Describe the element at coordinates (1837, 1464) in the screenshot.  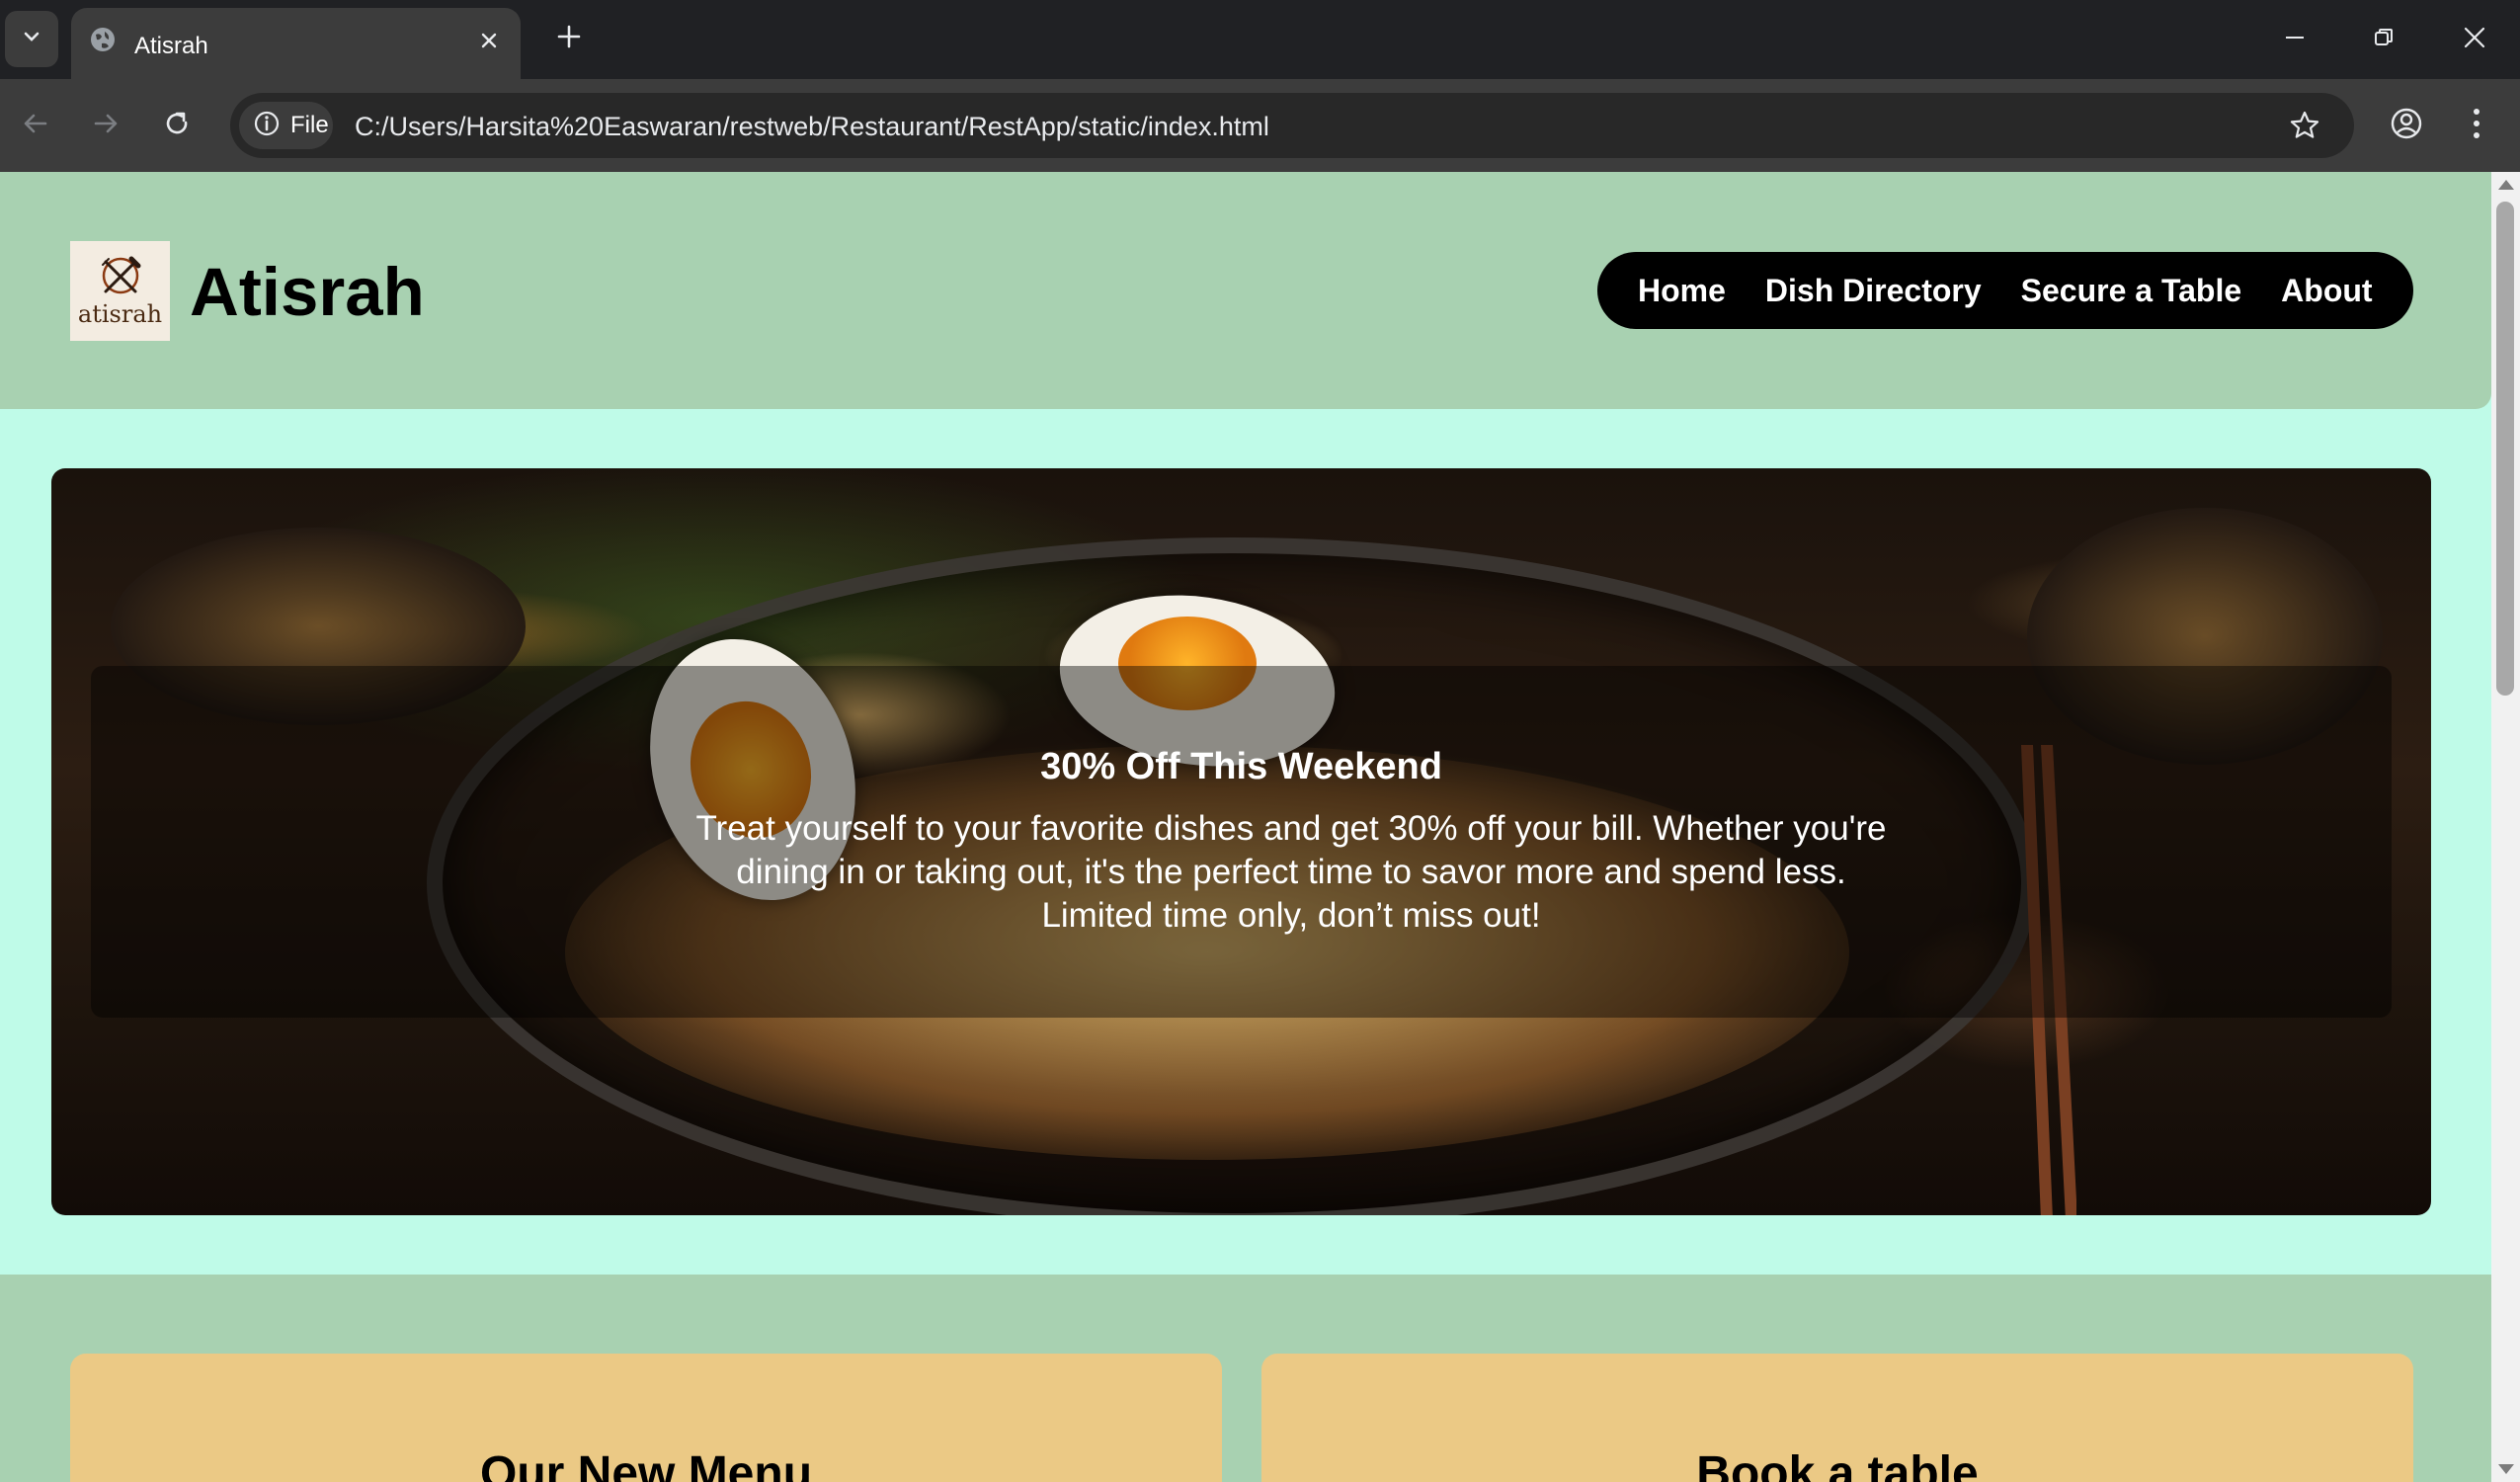
I see `card-title-book-table: Book a table` at that location.